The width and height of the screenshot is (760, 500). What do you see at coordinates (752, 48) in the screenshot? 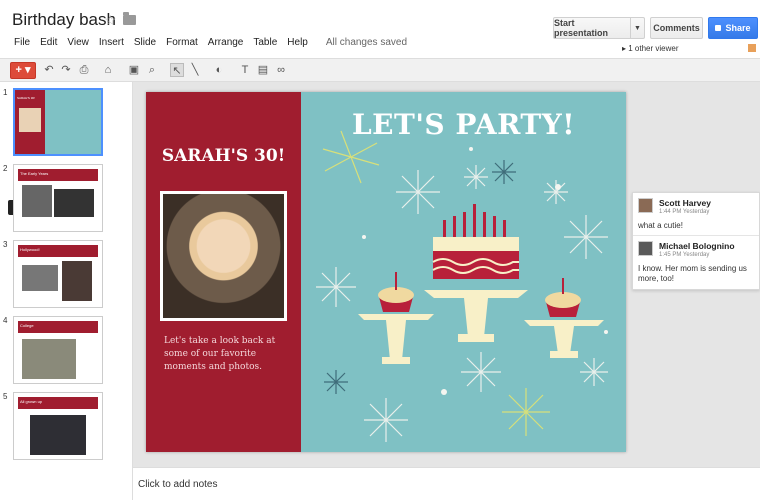
I see `viewer-color-swatch` at bounding box center [752, 48].